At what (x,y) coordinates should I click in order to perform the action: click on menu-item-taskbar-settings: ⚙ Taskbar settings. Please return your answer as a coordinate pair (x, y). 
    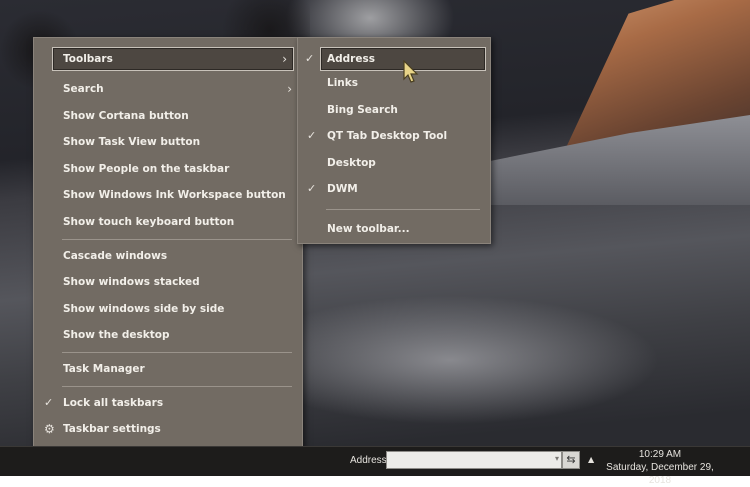
    Looking at the image, I should click on (168, 429).